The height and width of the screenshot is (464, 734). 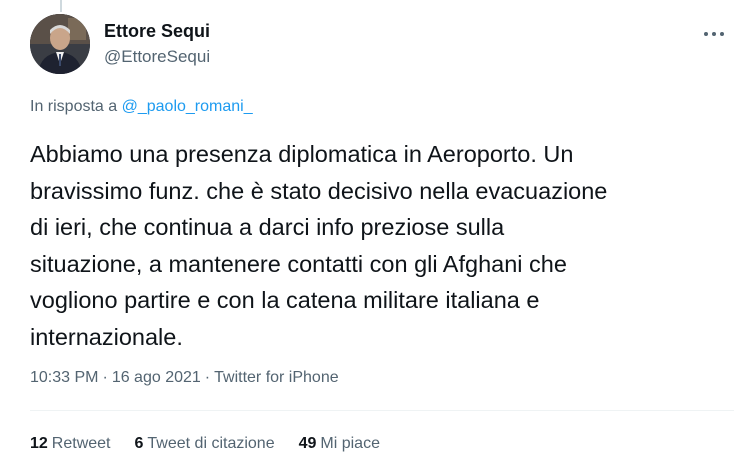 I want to click on quotes-label: Tweet di citazione, so click(x=211, y=443).